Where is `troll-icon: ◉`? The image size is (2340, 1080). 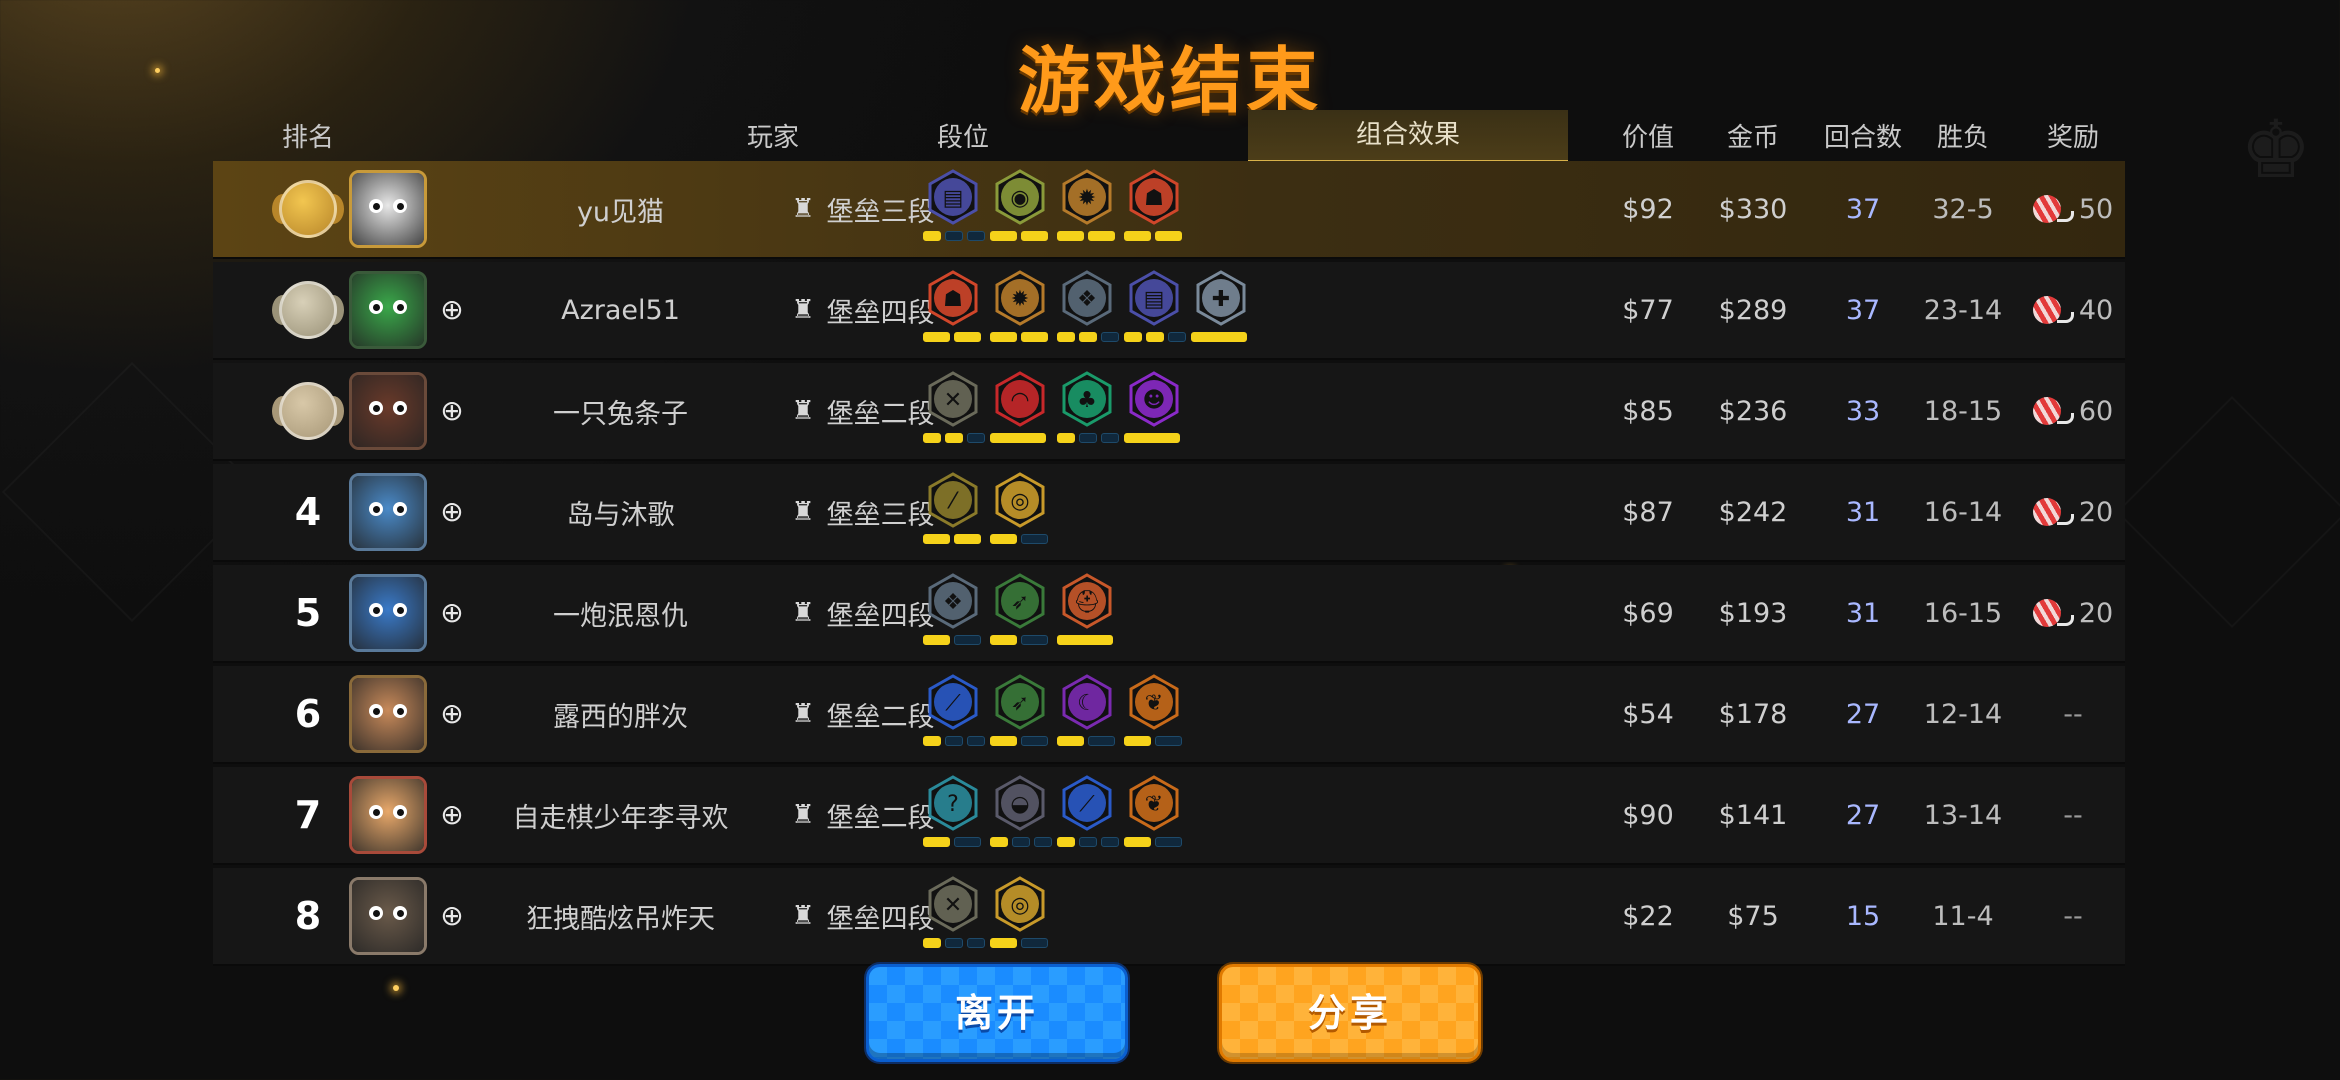 troll-icon: ◉ is located at coordinates (1020, 197).